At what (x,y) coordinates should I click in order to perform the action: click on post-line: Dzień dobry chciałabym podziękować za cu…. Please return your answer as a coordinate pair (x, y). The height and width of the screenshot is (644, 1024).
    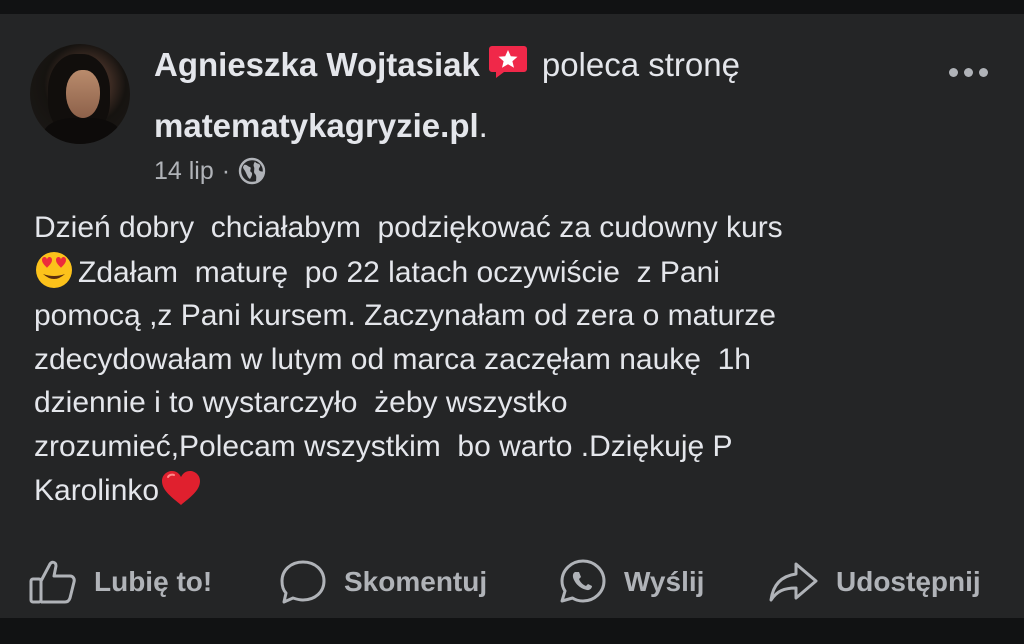
    Looking at the image, I should click on (408, 227).